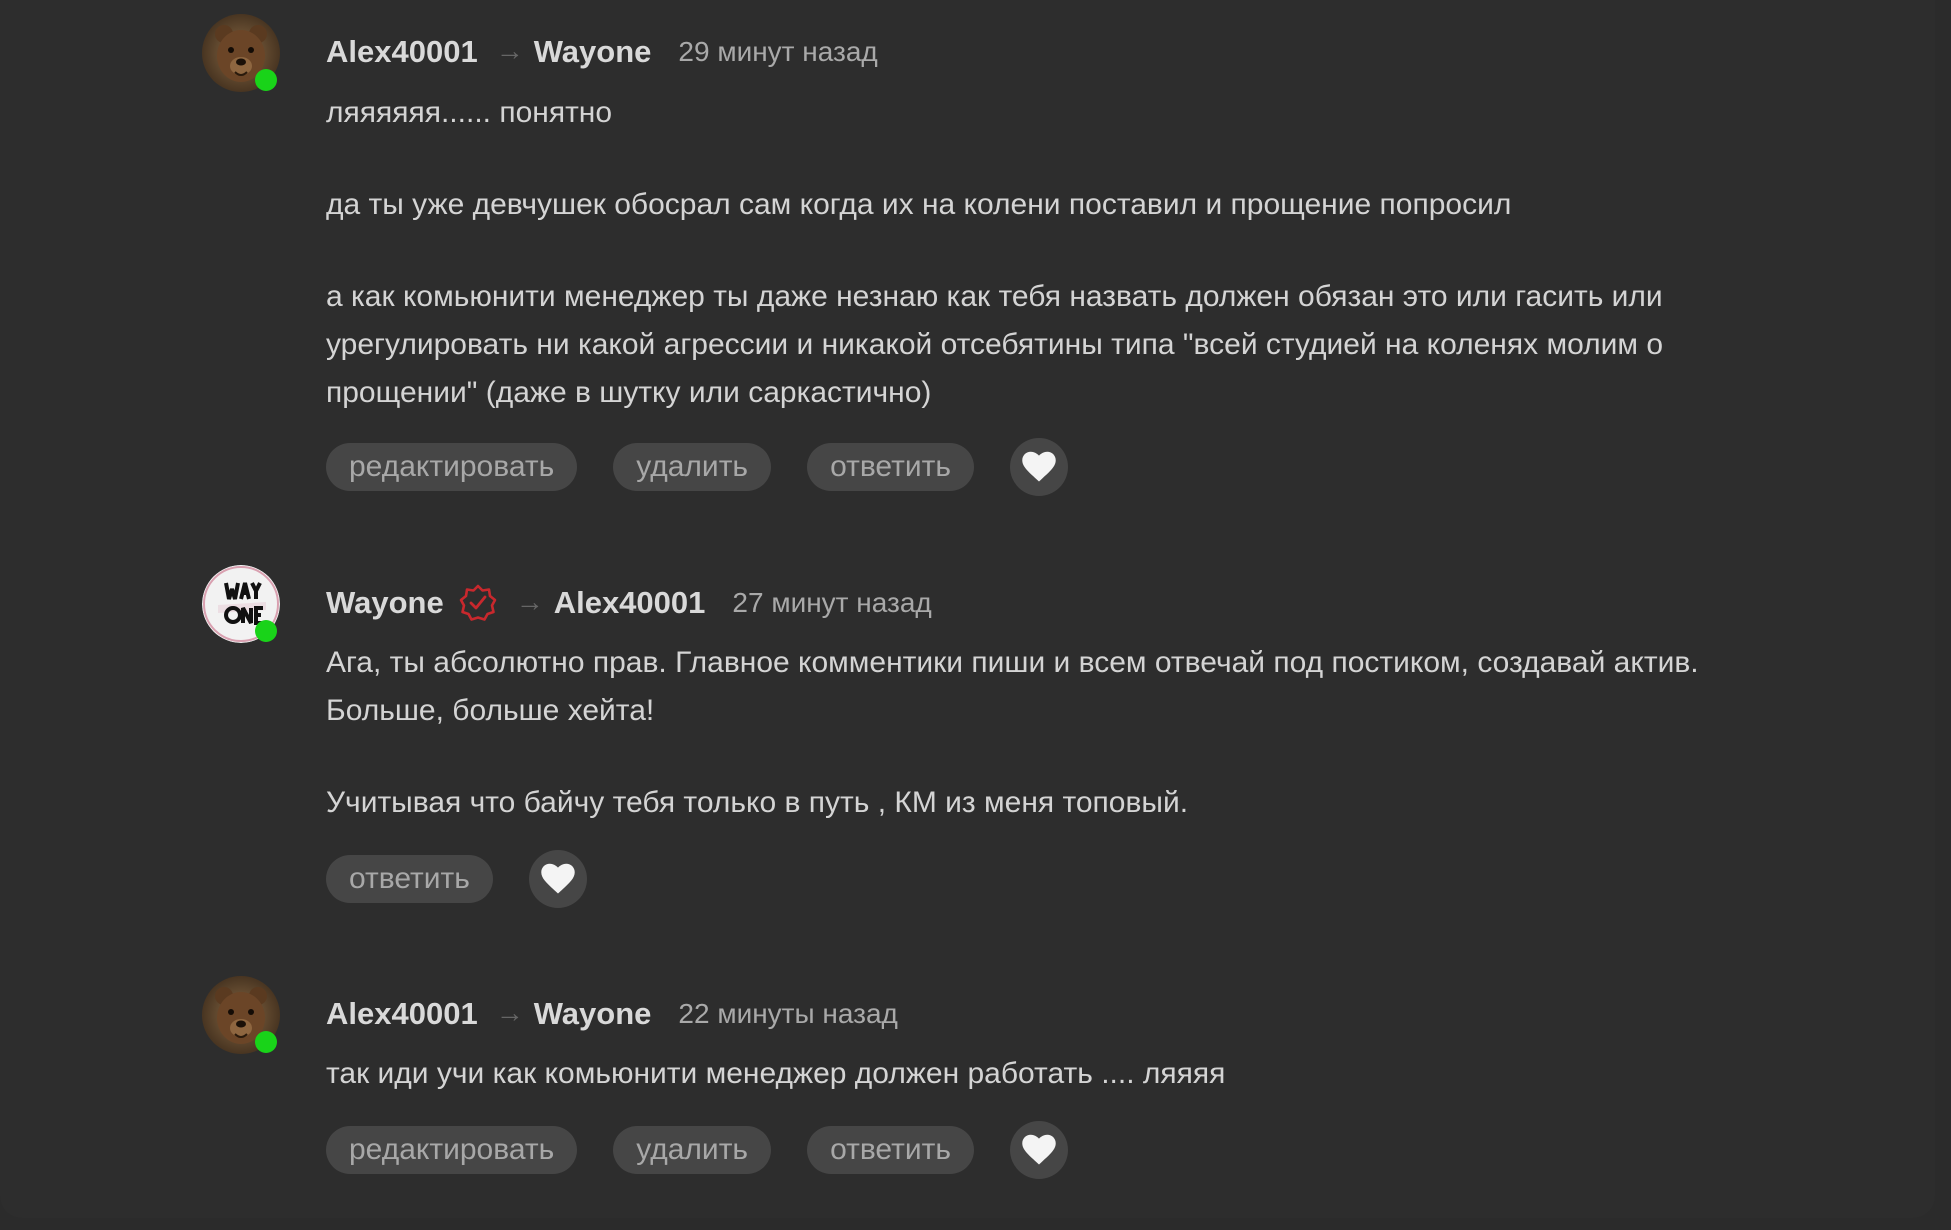  I want to click on comment-time: 29 минут назад, so click(777, 52).